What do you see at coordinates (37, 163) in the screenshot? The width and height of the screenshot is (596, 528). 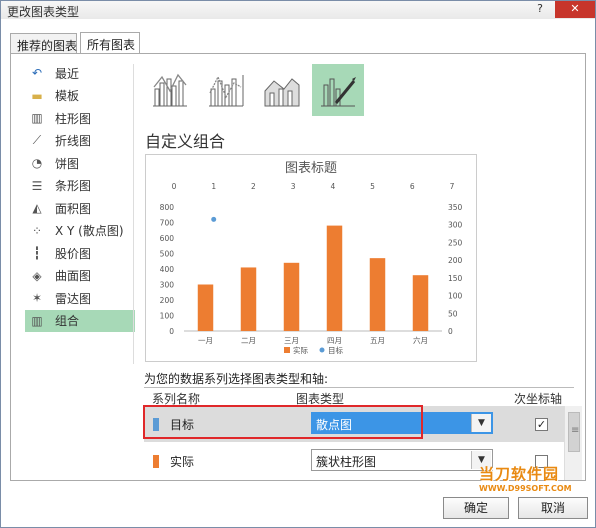 I see `pie-chart-icon: ◔` at bounding box center [37, 163].